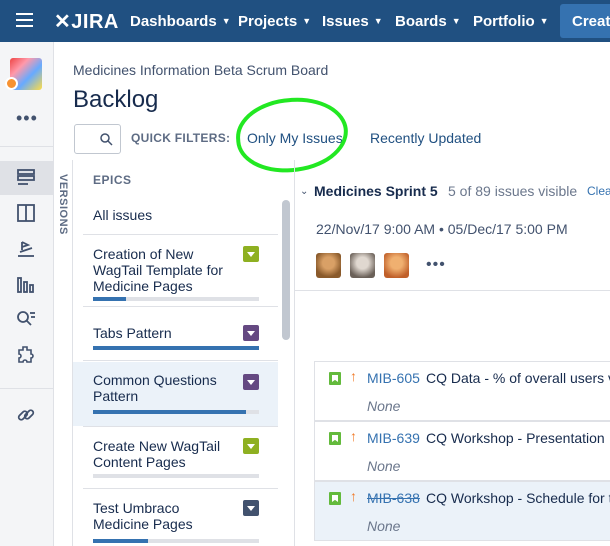 Image resolution: width=610 pixels, height=546 pixels. Describe the element at coordinates (181, 138) in the screenshot. I see `quick-filters-label: QUICK FILTERS:` at that location.